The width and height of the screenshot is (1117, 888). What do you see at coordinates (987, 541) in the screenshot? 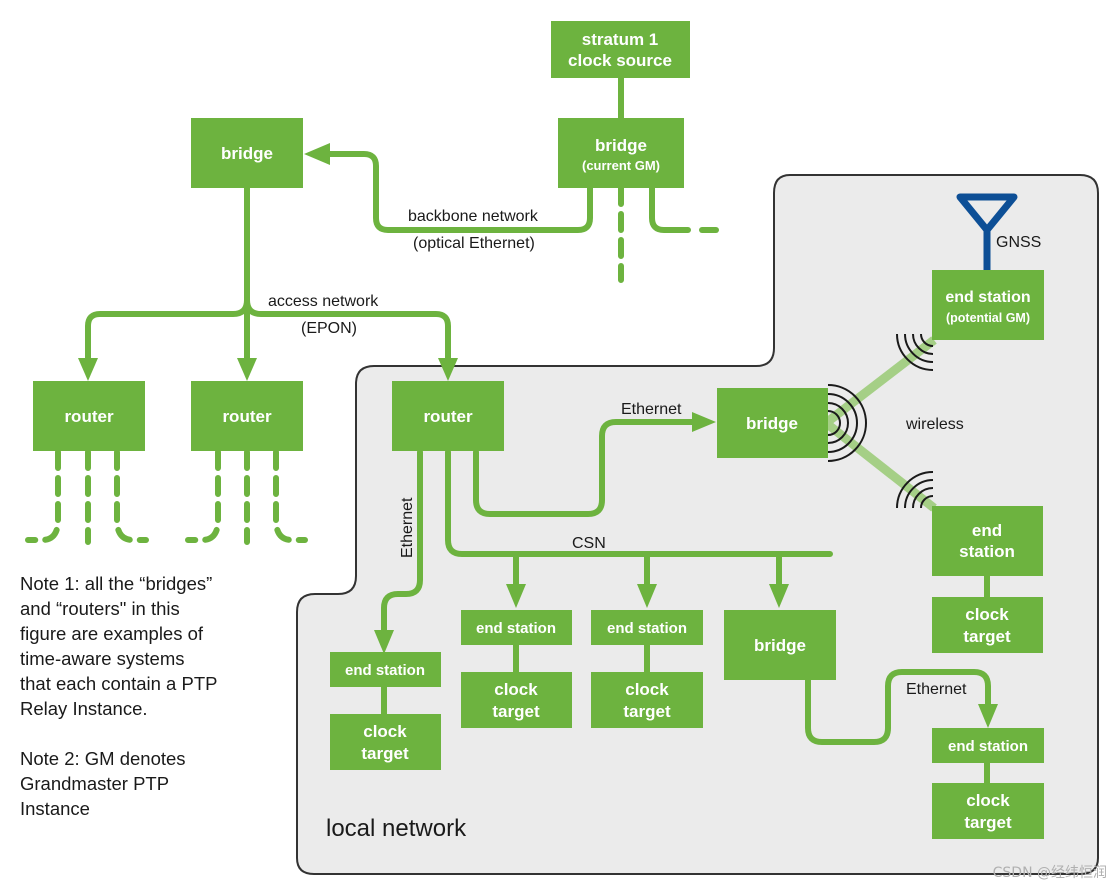
I see `end-station-wireless: end station` at bounding box center [987, 541].